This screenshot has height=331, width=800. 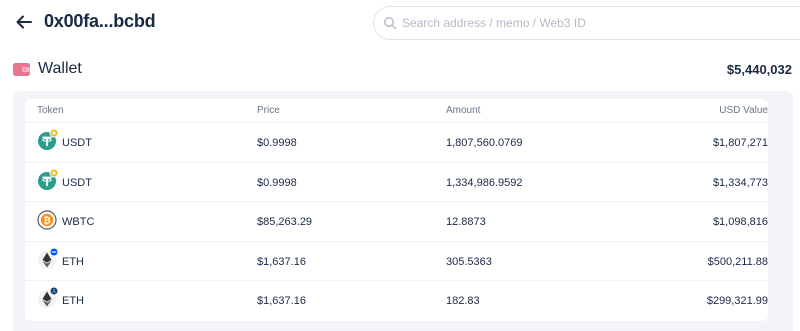 I want to click on token-amount: 12.8873, so click(x=466, y=222).